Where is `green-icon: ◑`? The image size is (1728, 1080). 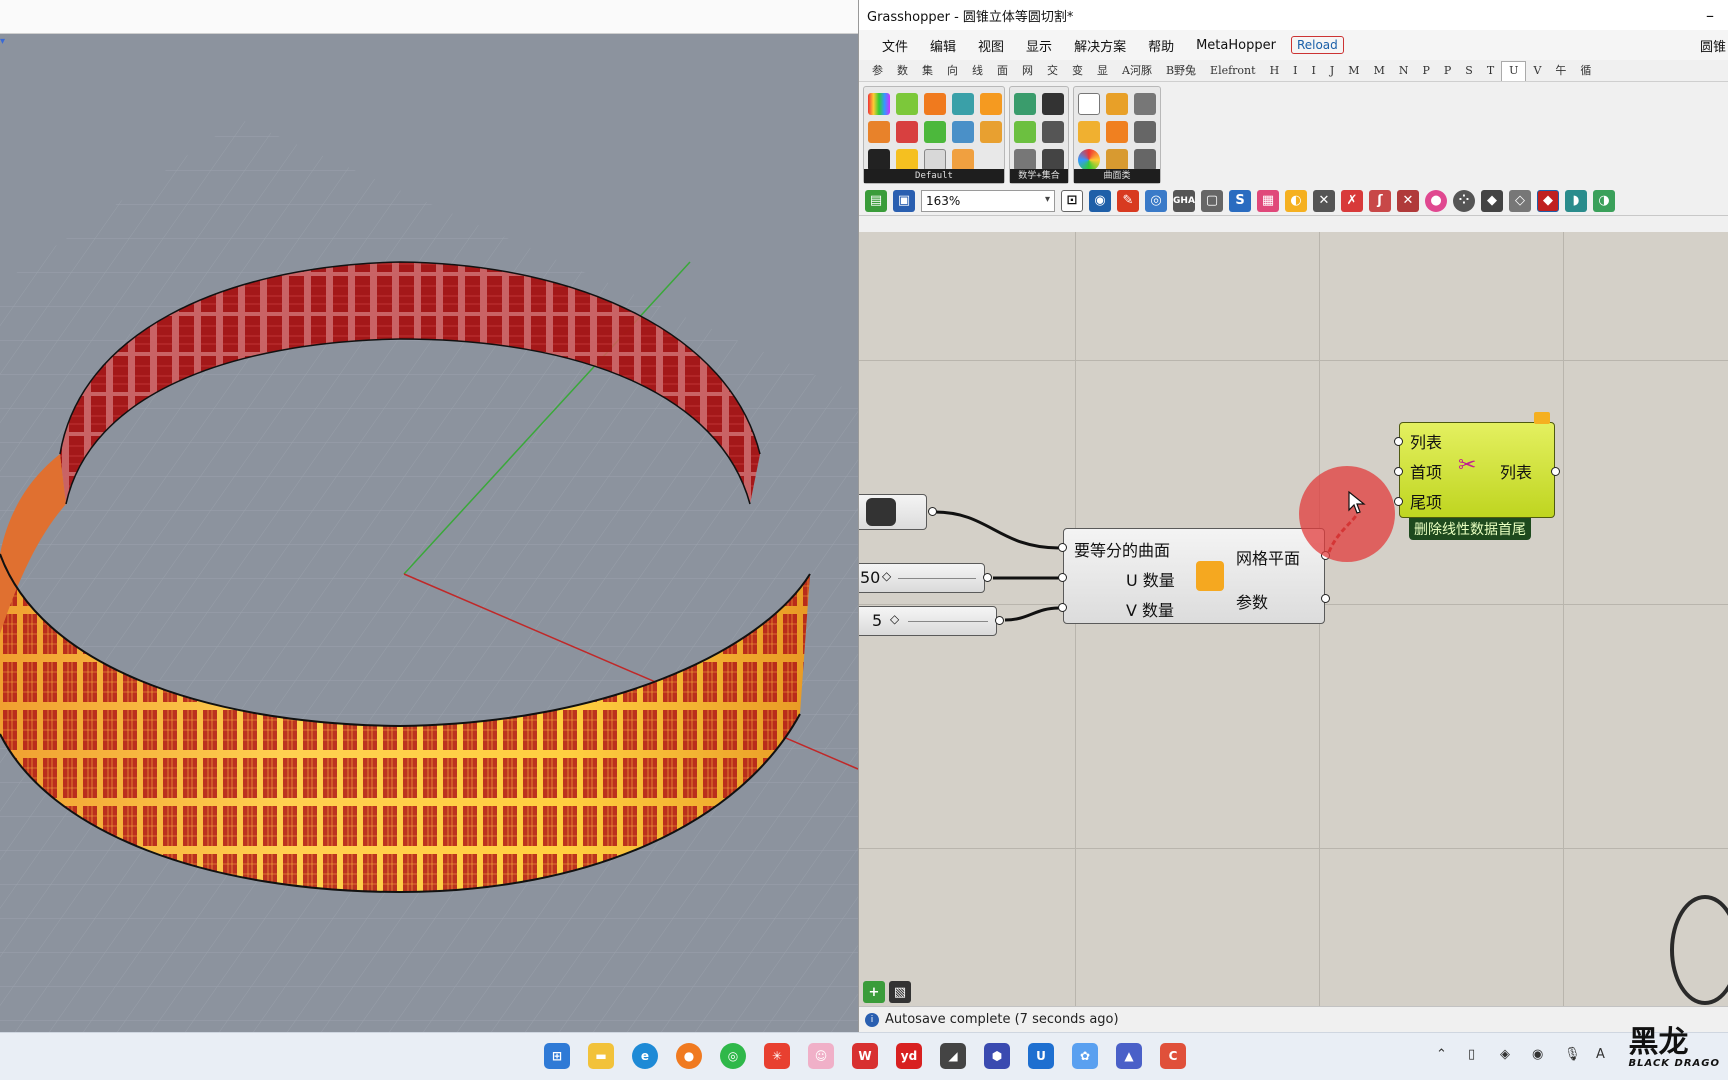 green-icon: ◑ is located at coordinates (1604, 200).